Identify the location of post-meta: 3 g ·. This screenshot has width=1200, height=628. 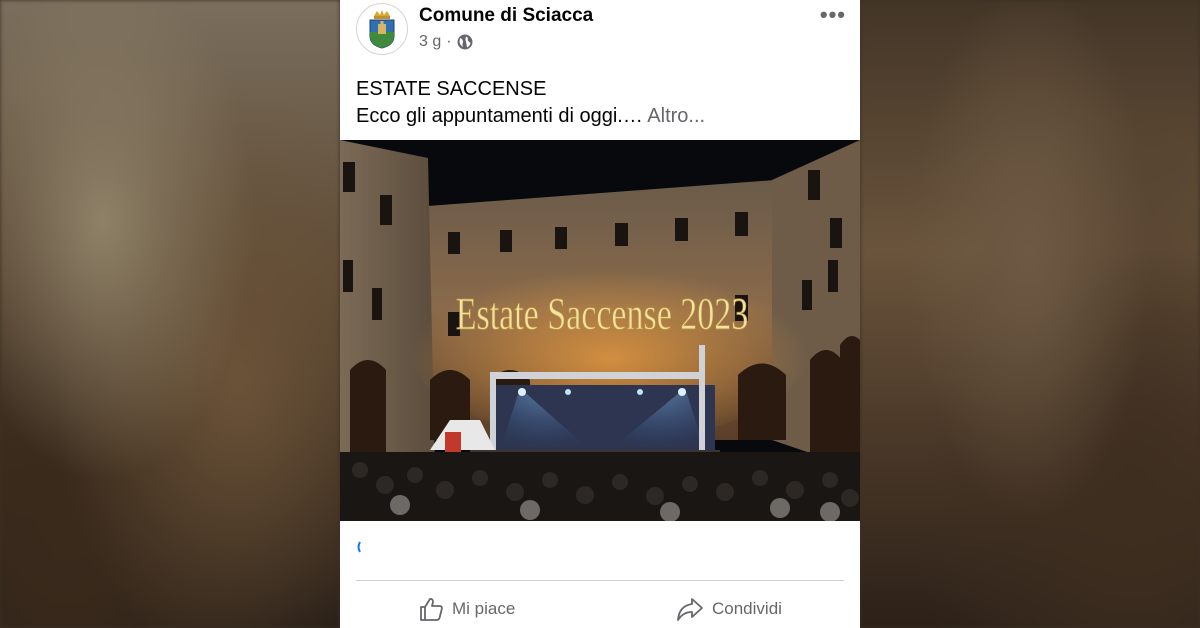
(446, 42).